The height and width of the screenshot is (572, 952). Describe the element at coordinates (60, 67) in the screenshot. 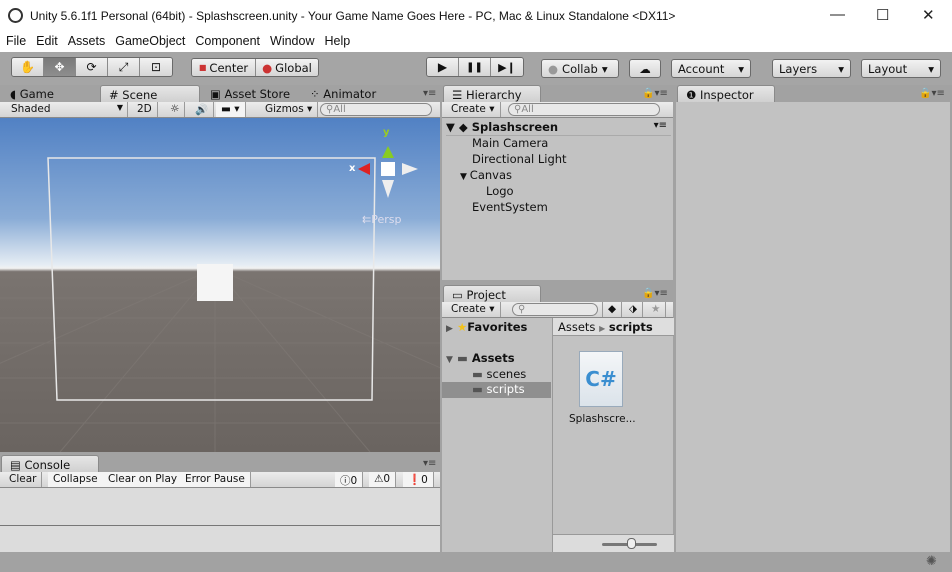

I see `move-tool-icon: ✥` at that location.